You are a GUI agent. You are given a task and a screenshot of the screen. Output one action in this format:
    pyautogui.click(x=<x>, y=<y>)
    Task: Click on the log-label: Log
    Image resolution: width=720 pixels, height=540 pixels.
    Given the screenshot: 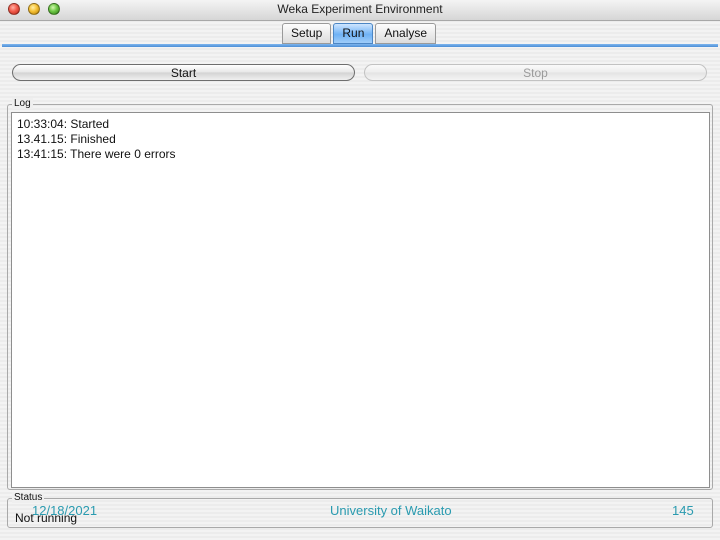 What is the action you would take?
    pyautogui.click(x=22, y=103)
    